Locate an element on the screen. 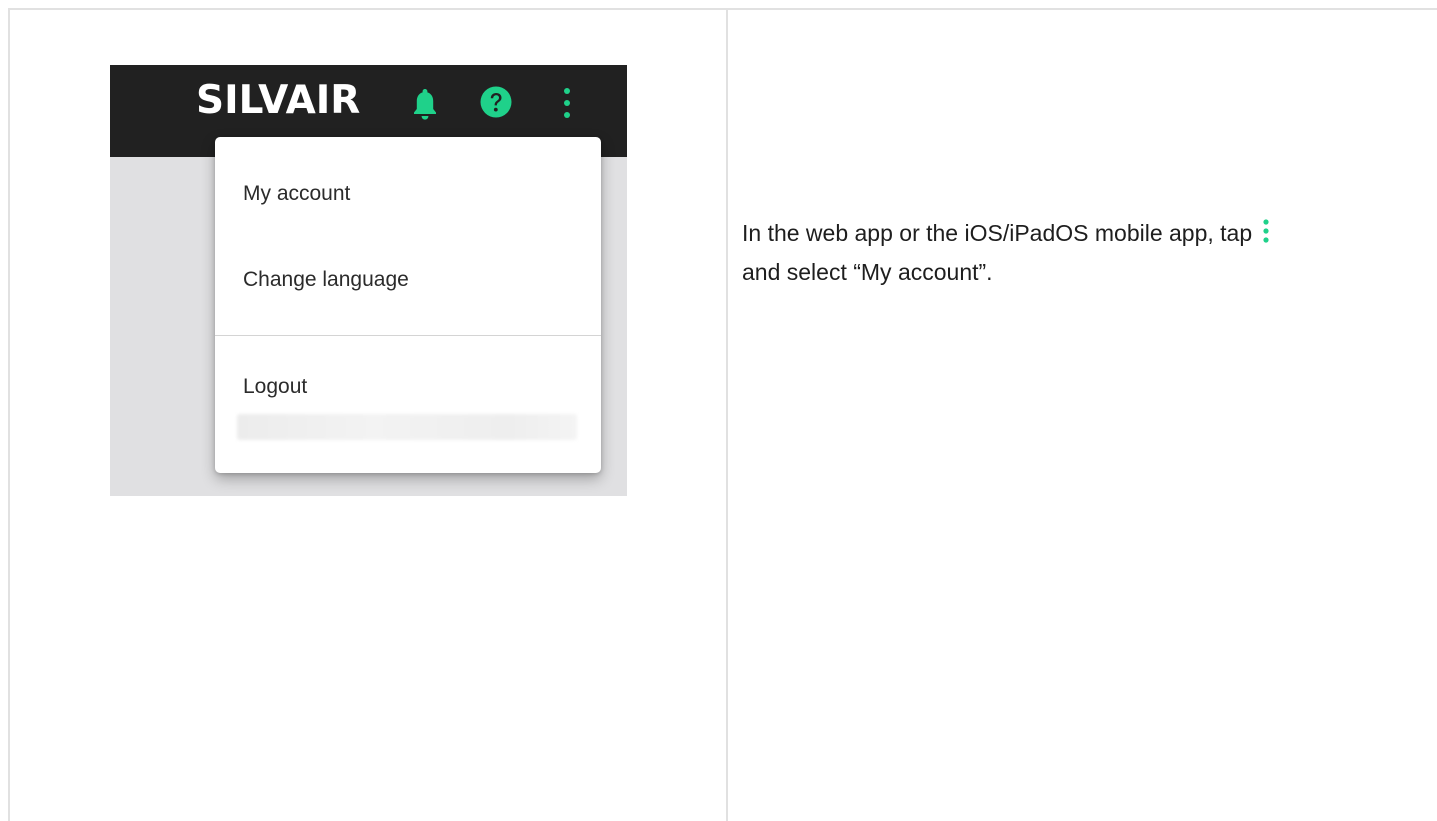 The width and height of the screenshot is (1437, 821). menu-item-change-language: Change language is located at coordinates (326, 280).